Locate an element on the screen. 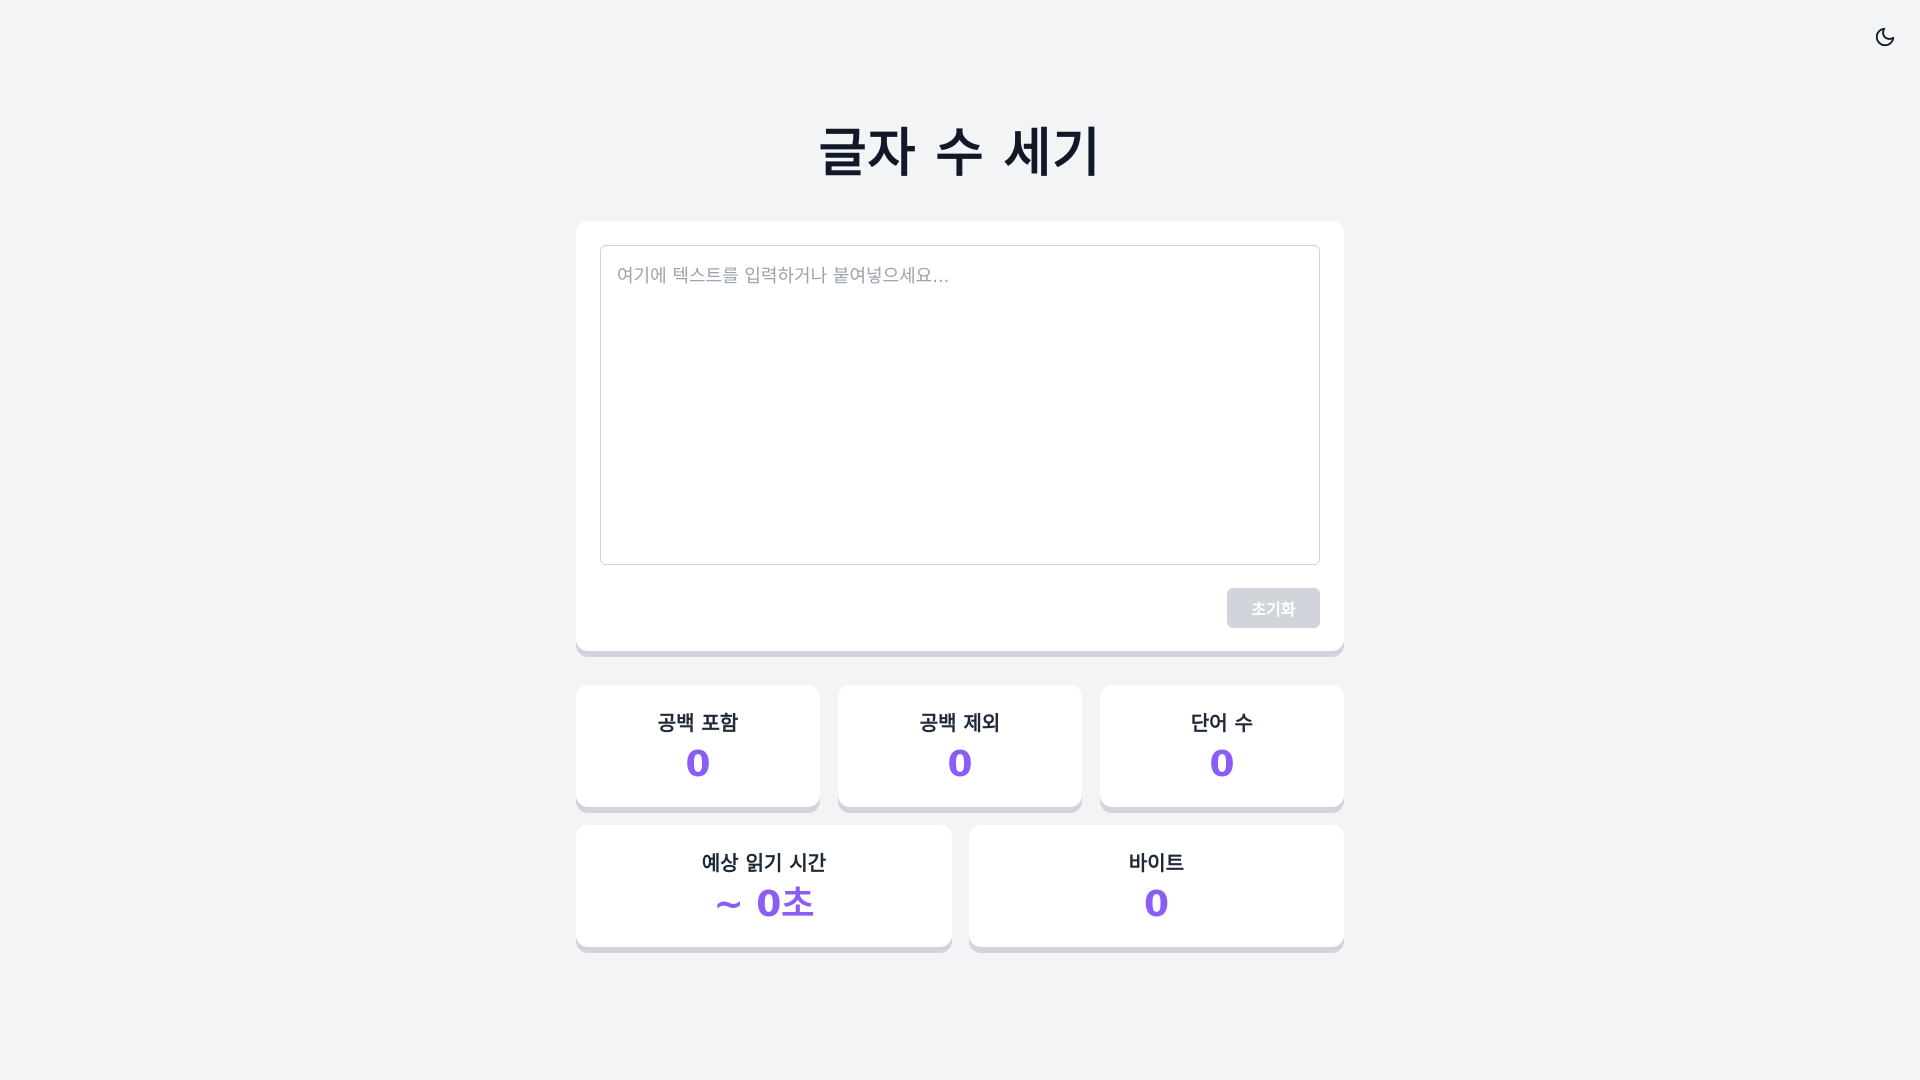 The height and width of the screenshot is (1080, 1920). stat-card-words: 단어 수 0 is located at coordinates (1222, 746).